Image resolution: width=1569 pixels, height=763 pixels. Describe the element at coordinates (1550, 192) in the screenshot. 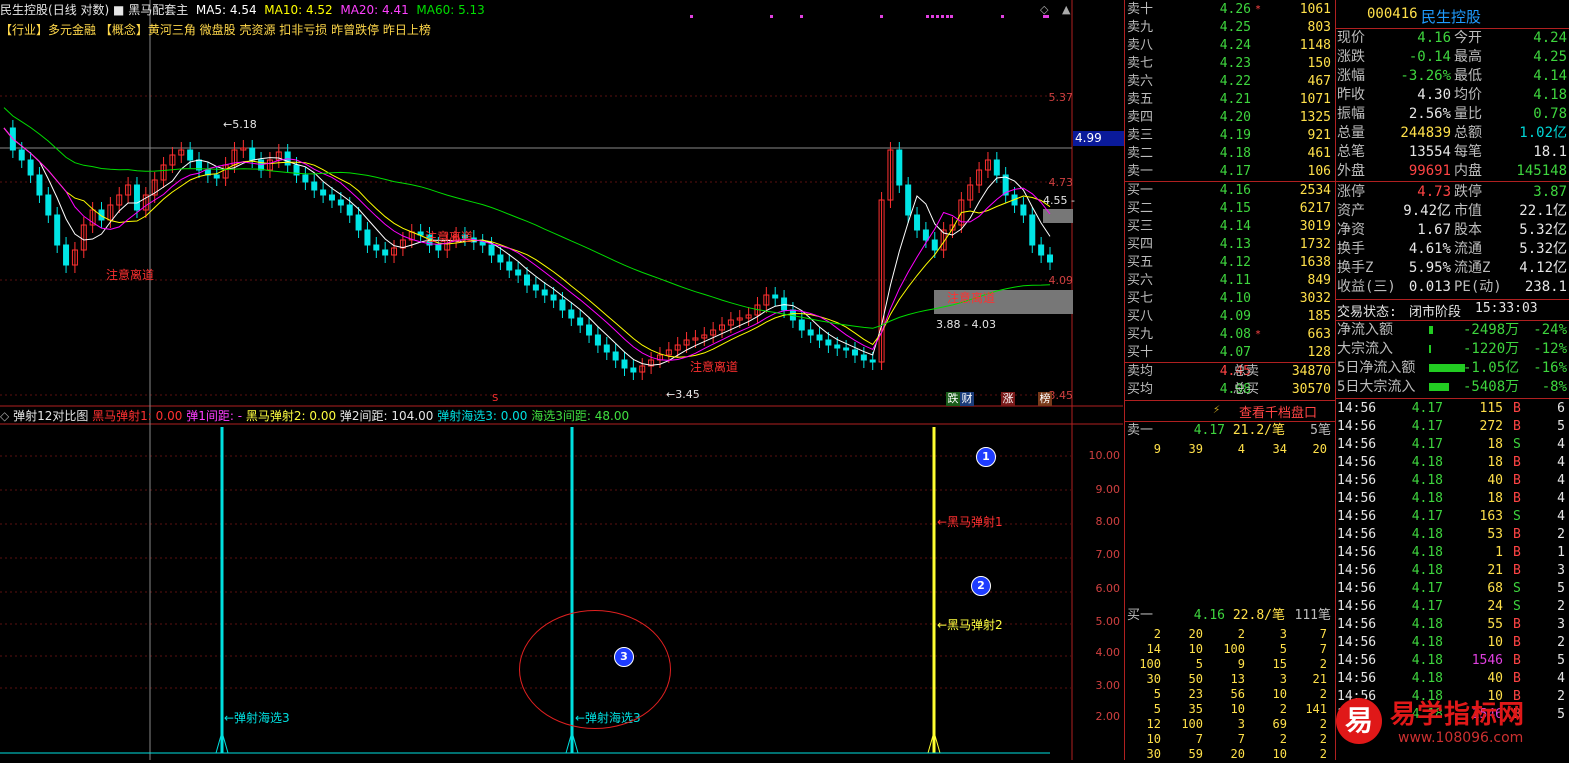

I see `quote-value2: 3.87` at that location.